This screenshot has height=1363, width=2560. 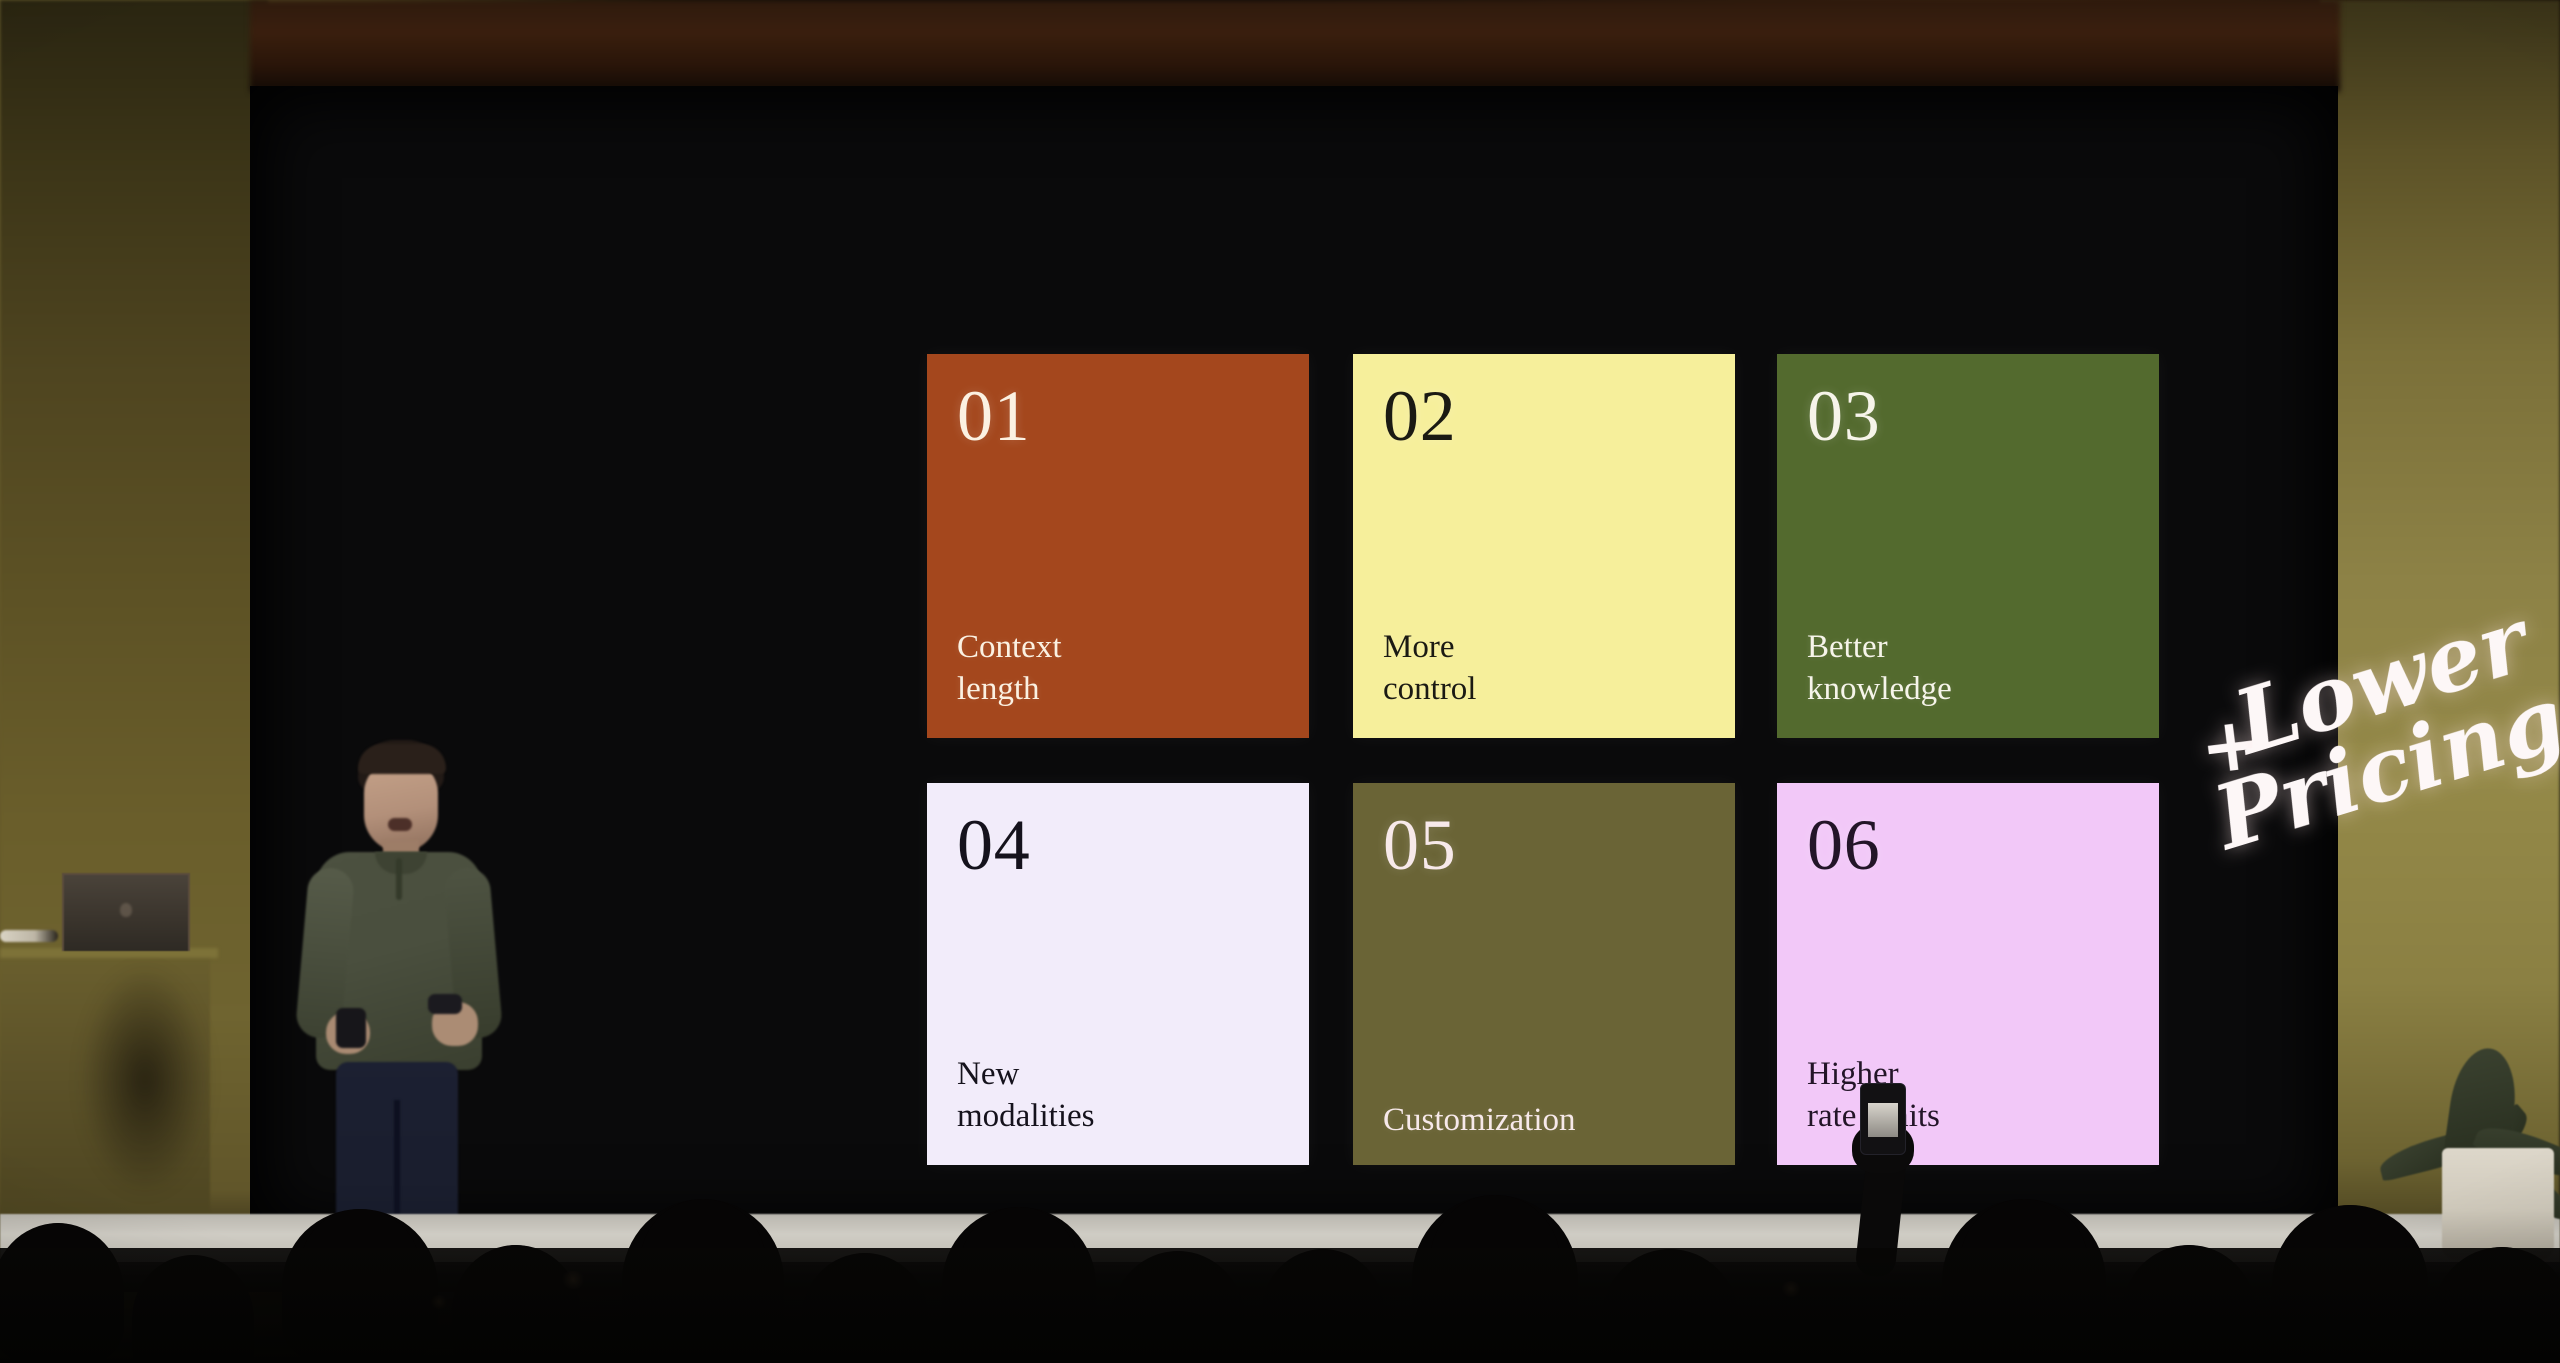 What do you see at coordinates (29, 936) in the screenshot?
I see `laptop-cable` at bounding box center [29, 936].